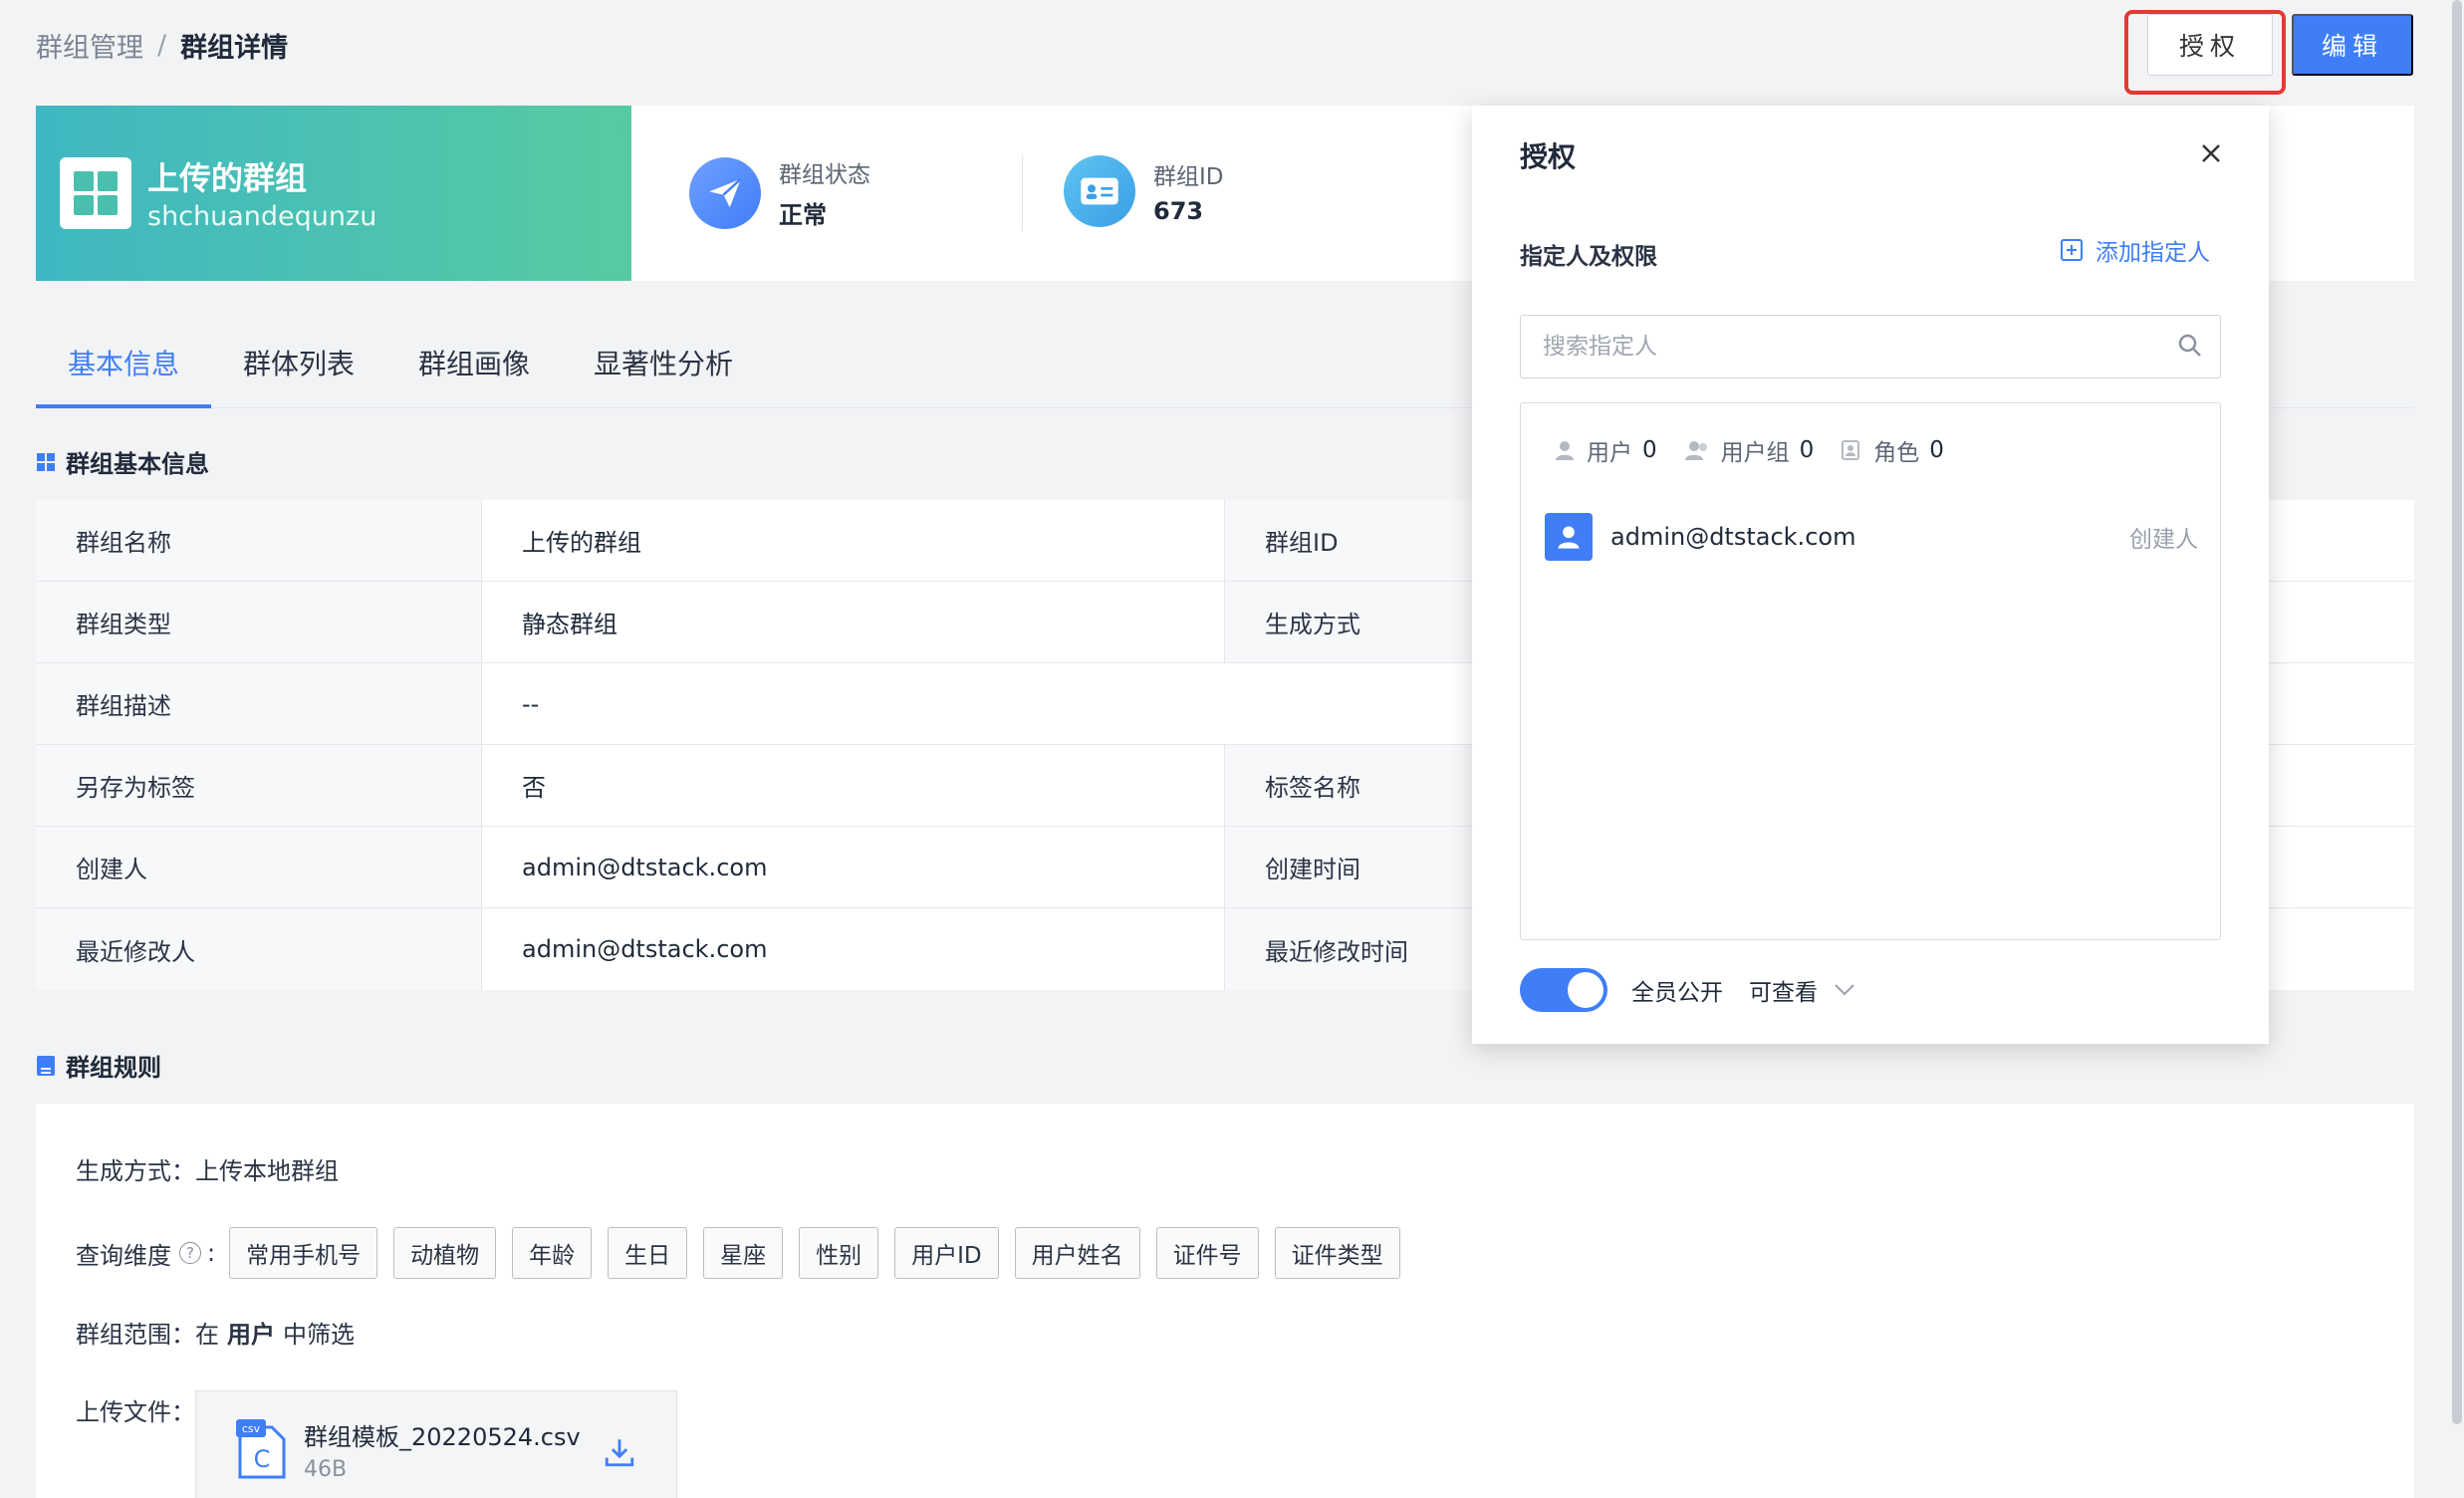 Image resolution: width=2464 pixels, height=1498 pixels. What do you see at coordinates (2211, 153) in the screenshot?
I see `close-icon` at bounding box center [2211, 153].